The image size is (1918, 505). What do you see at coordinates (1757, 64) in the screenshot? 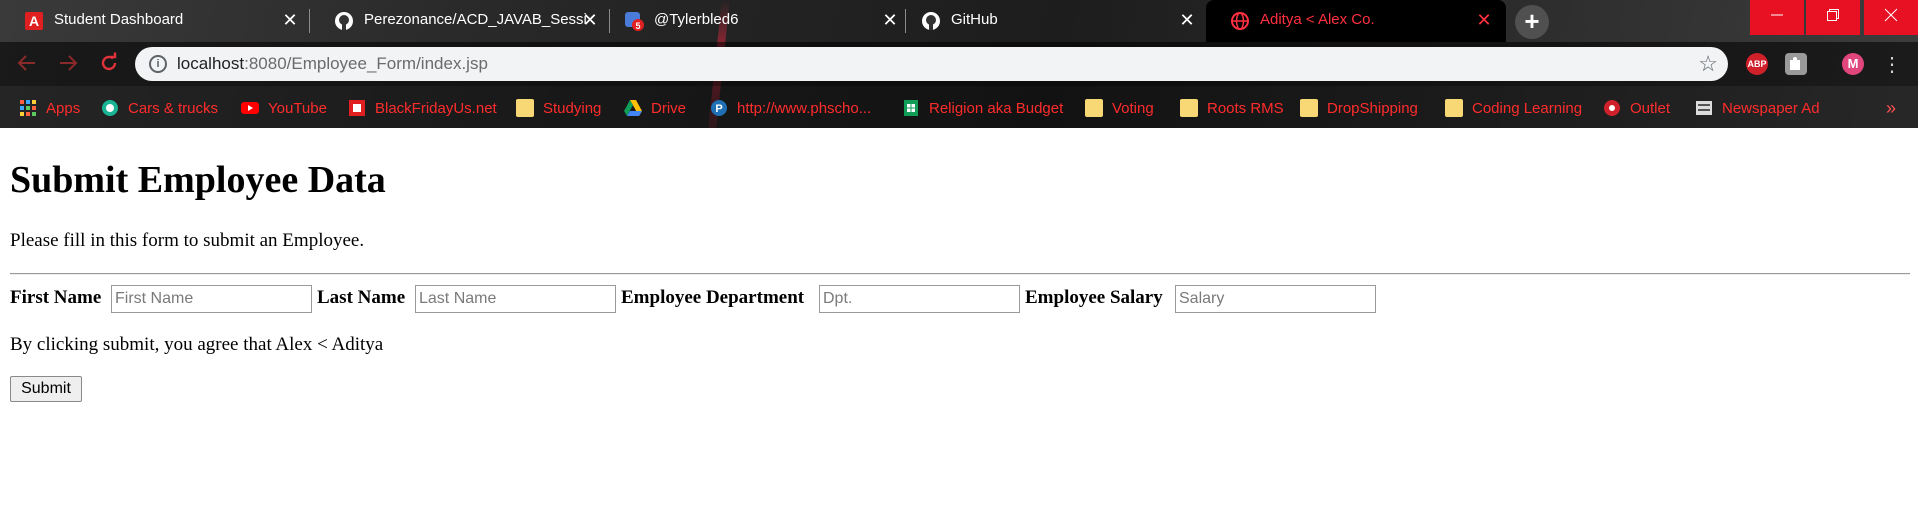
I see `adblock-plus-icon: ABP` at bounding box center [1757, 64].